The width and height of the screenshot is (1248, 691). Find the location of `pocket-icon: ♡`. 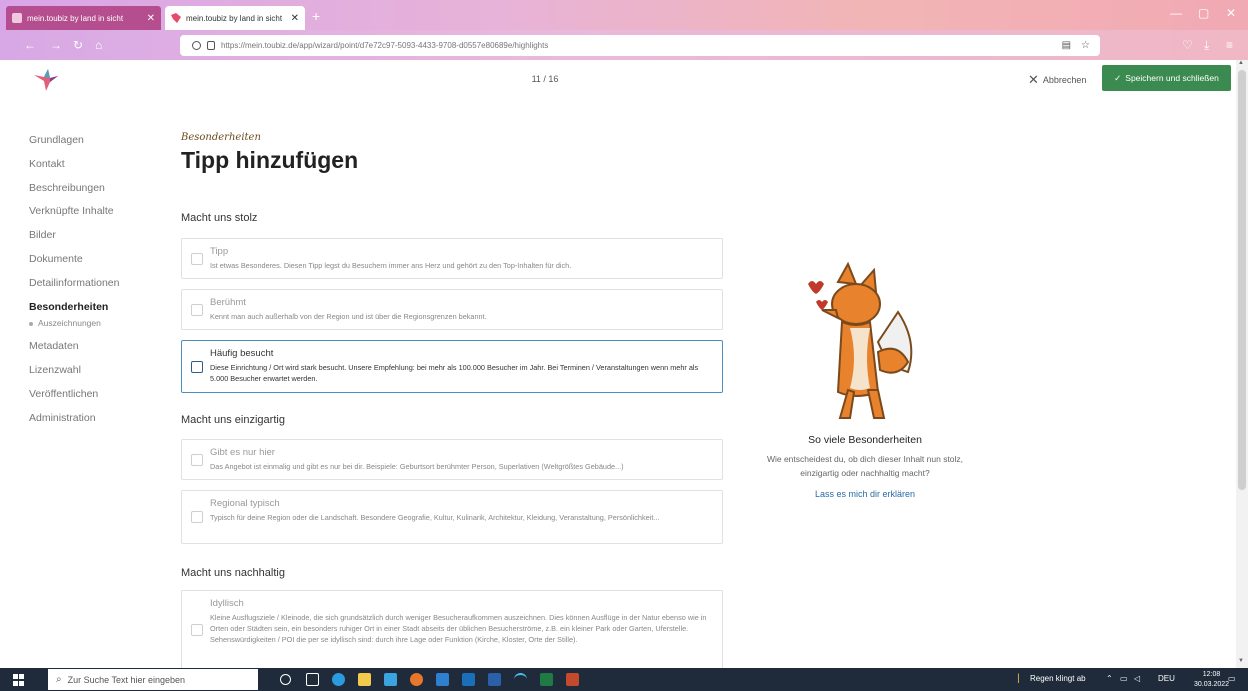

pocket-icon: ♡ is located at coordinates (1187, 45).